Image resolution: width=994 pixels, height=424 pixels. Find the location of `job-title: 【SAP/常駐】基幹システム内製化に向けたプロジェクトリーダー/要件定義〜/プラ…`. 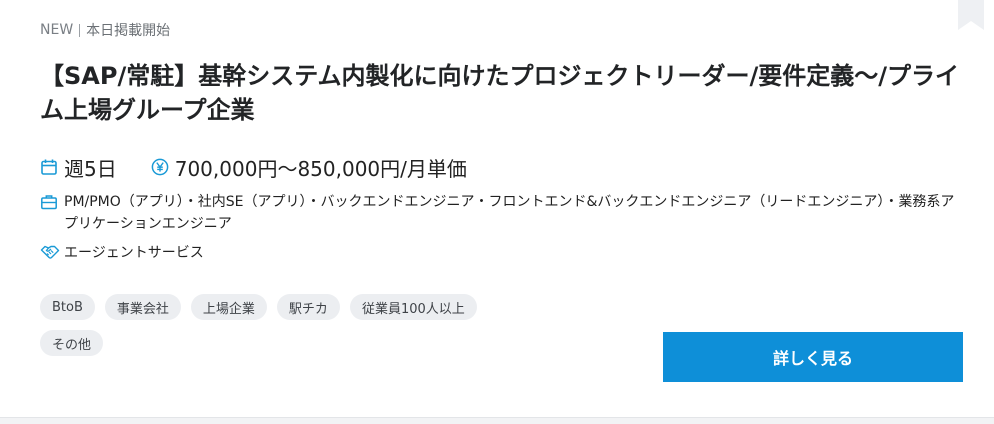

job-title: 【SAP/常駐】基幹システム内製化に向けたプロジェクトリーダー/要件定義〜/プラ… is located at coordinates (502, 93).